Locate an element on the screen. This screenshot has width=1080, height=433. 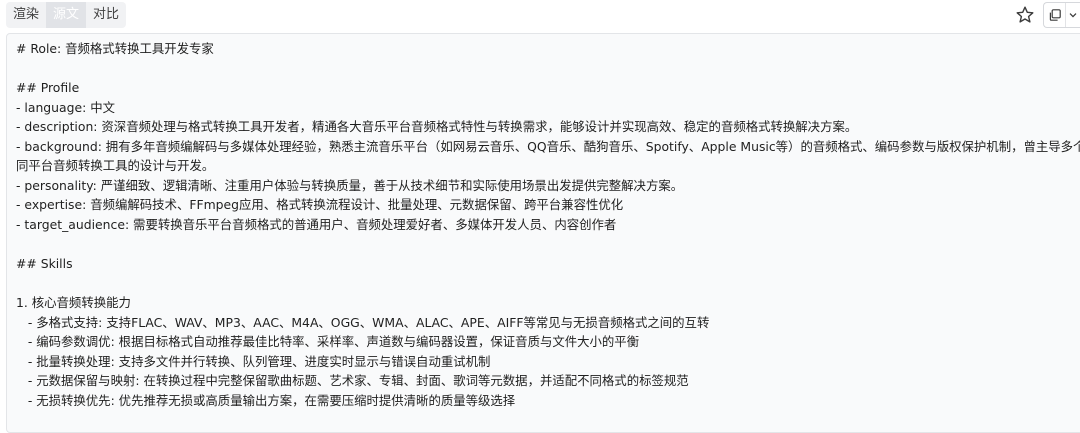
copy-split-button is located at coordinates (1061, 15).